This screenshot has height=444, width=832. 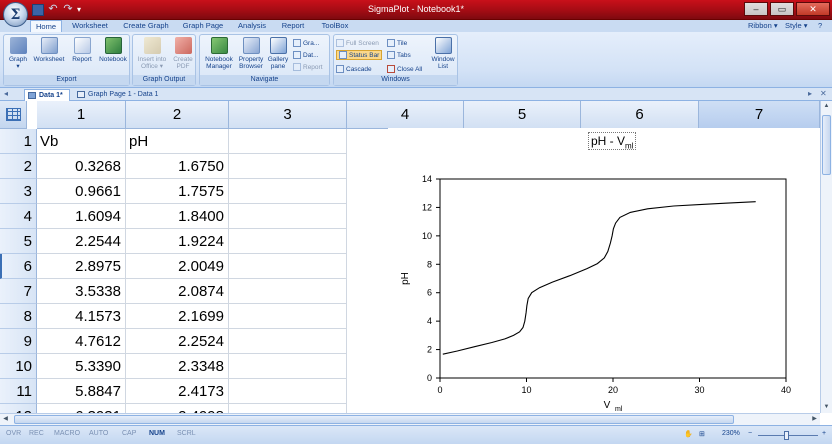 What do you see at coordinates (177, 366) in the screenshot?
I see `data-cell: 2.3348` at bounding box center [177, 366].